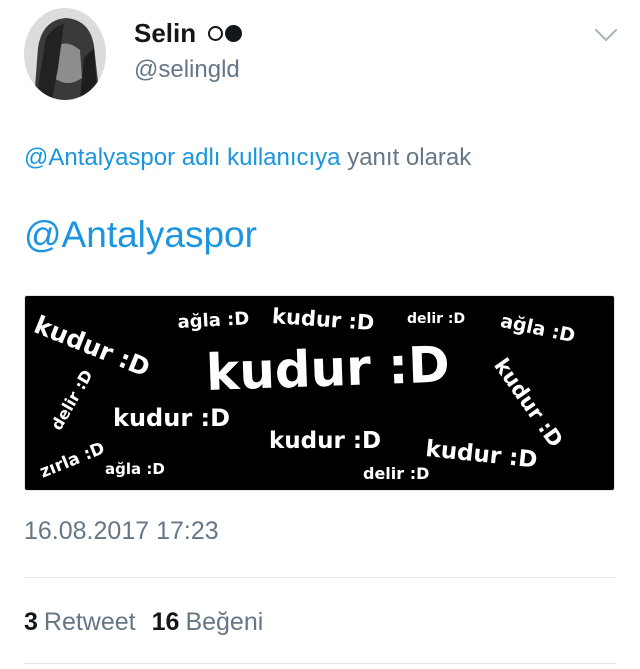  I want to click on avatar, so click(65, 54).